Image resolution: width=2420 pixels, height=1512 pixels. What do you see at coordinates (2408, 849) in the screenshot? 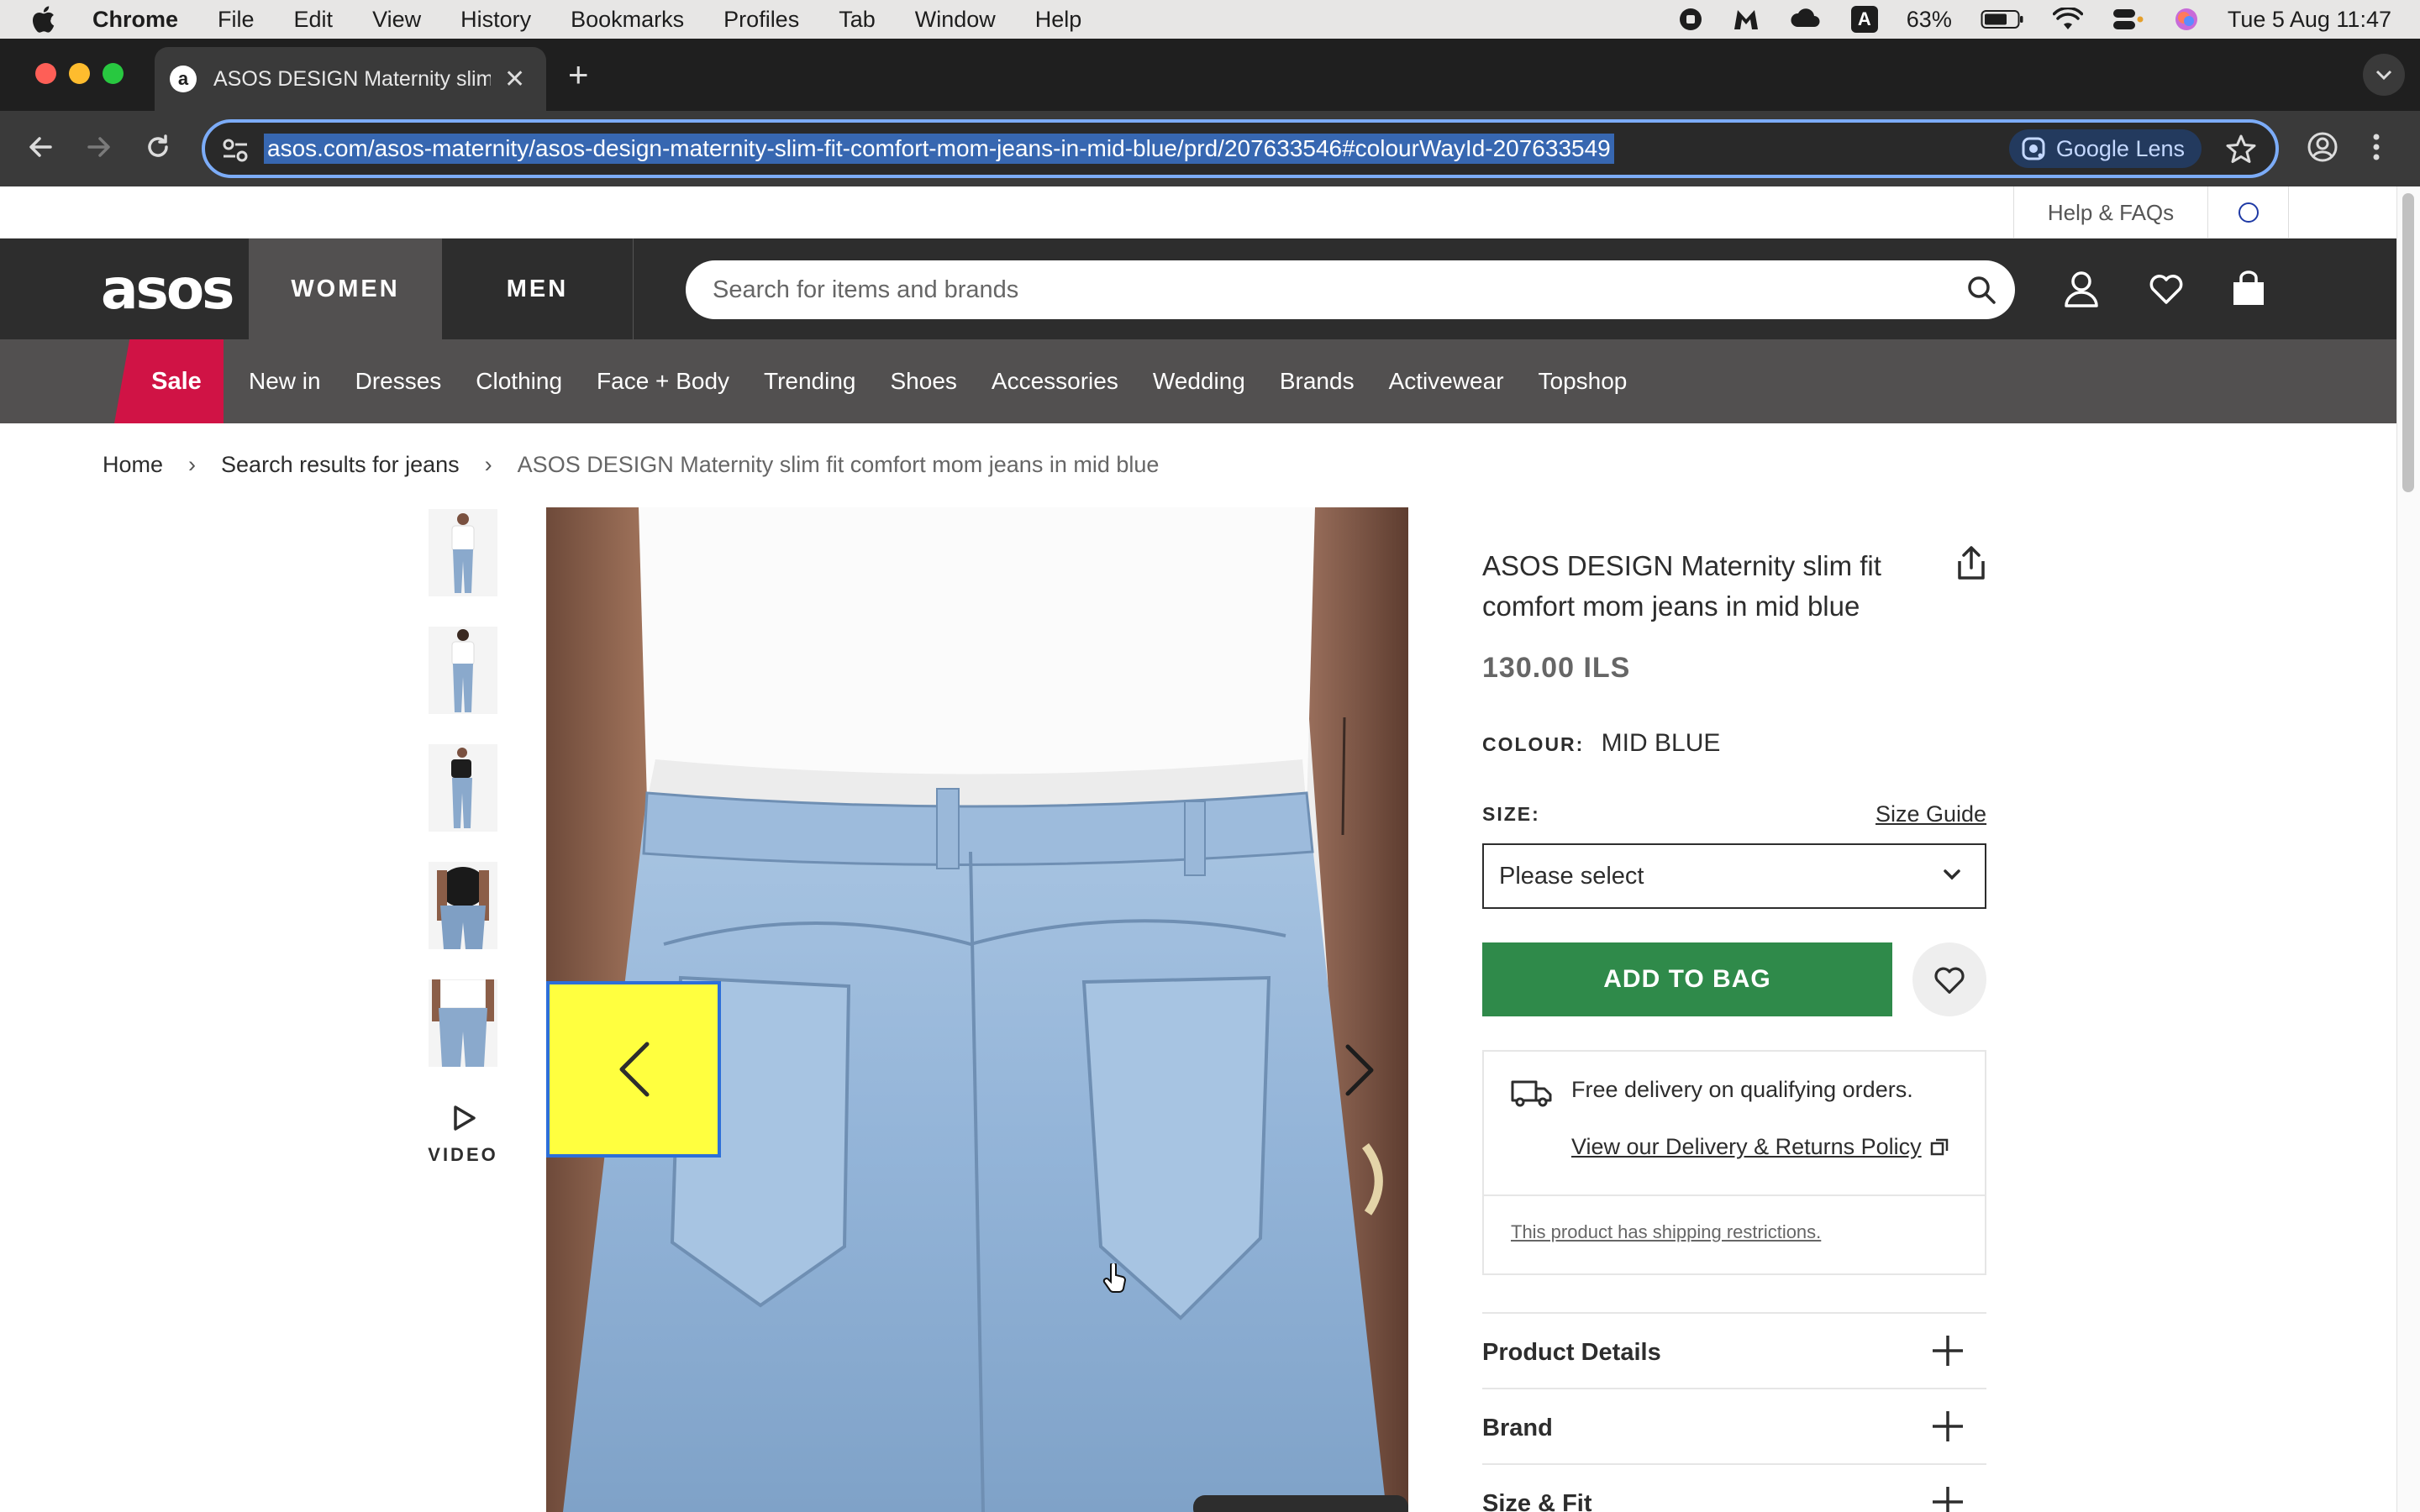
I see `page-scrollbar` at bounding box center [2408, 849].